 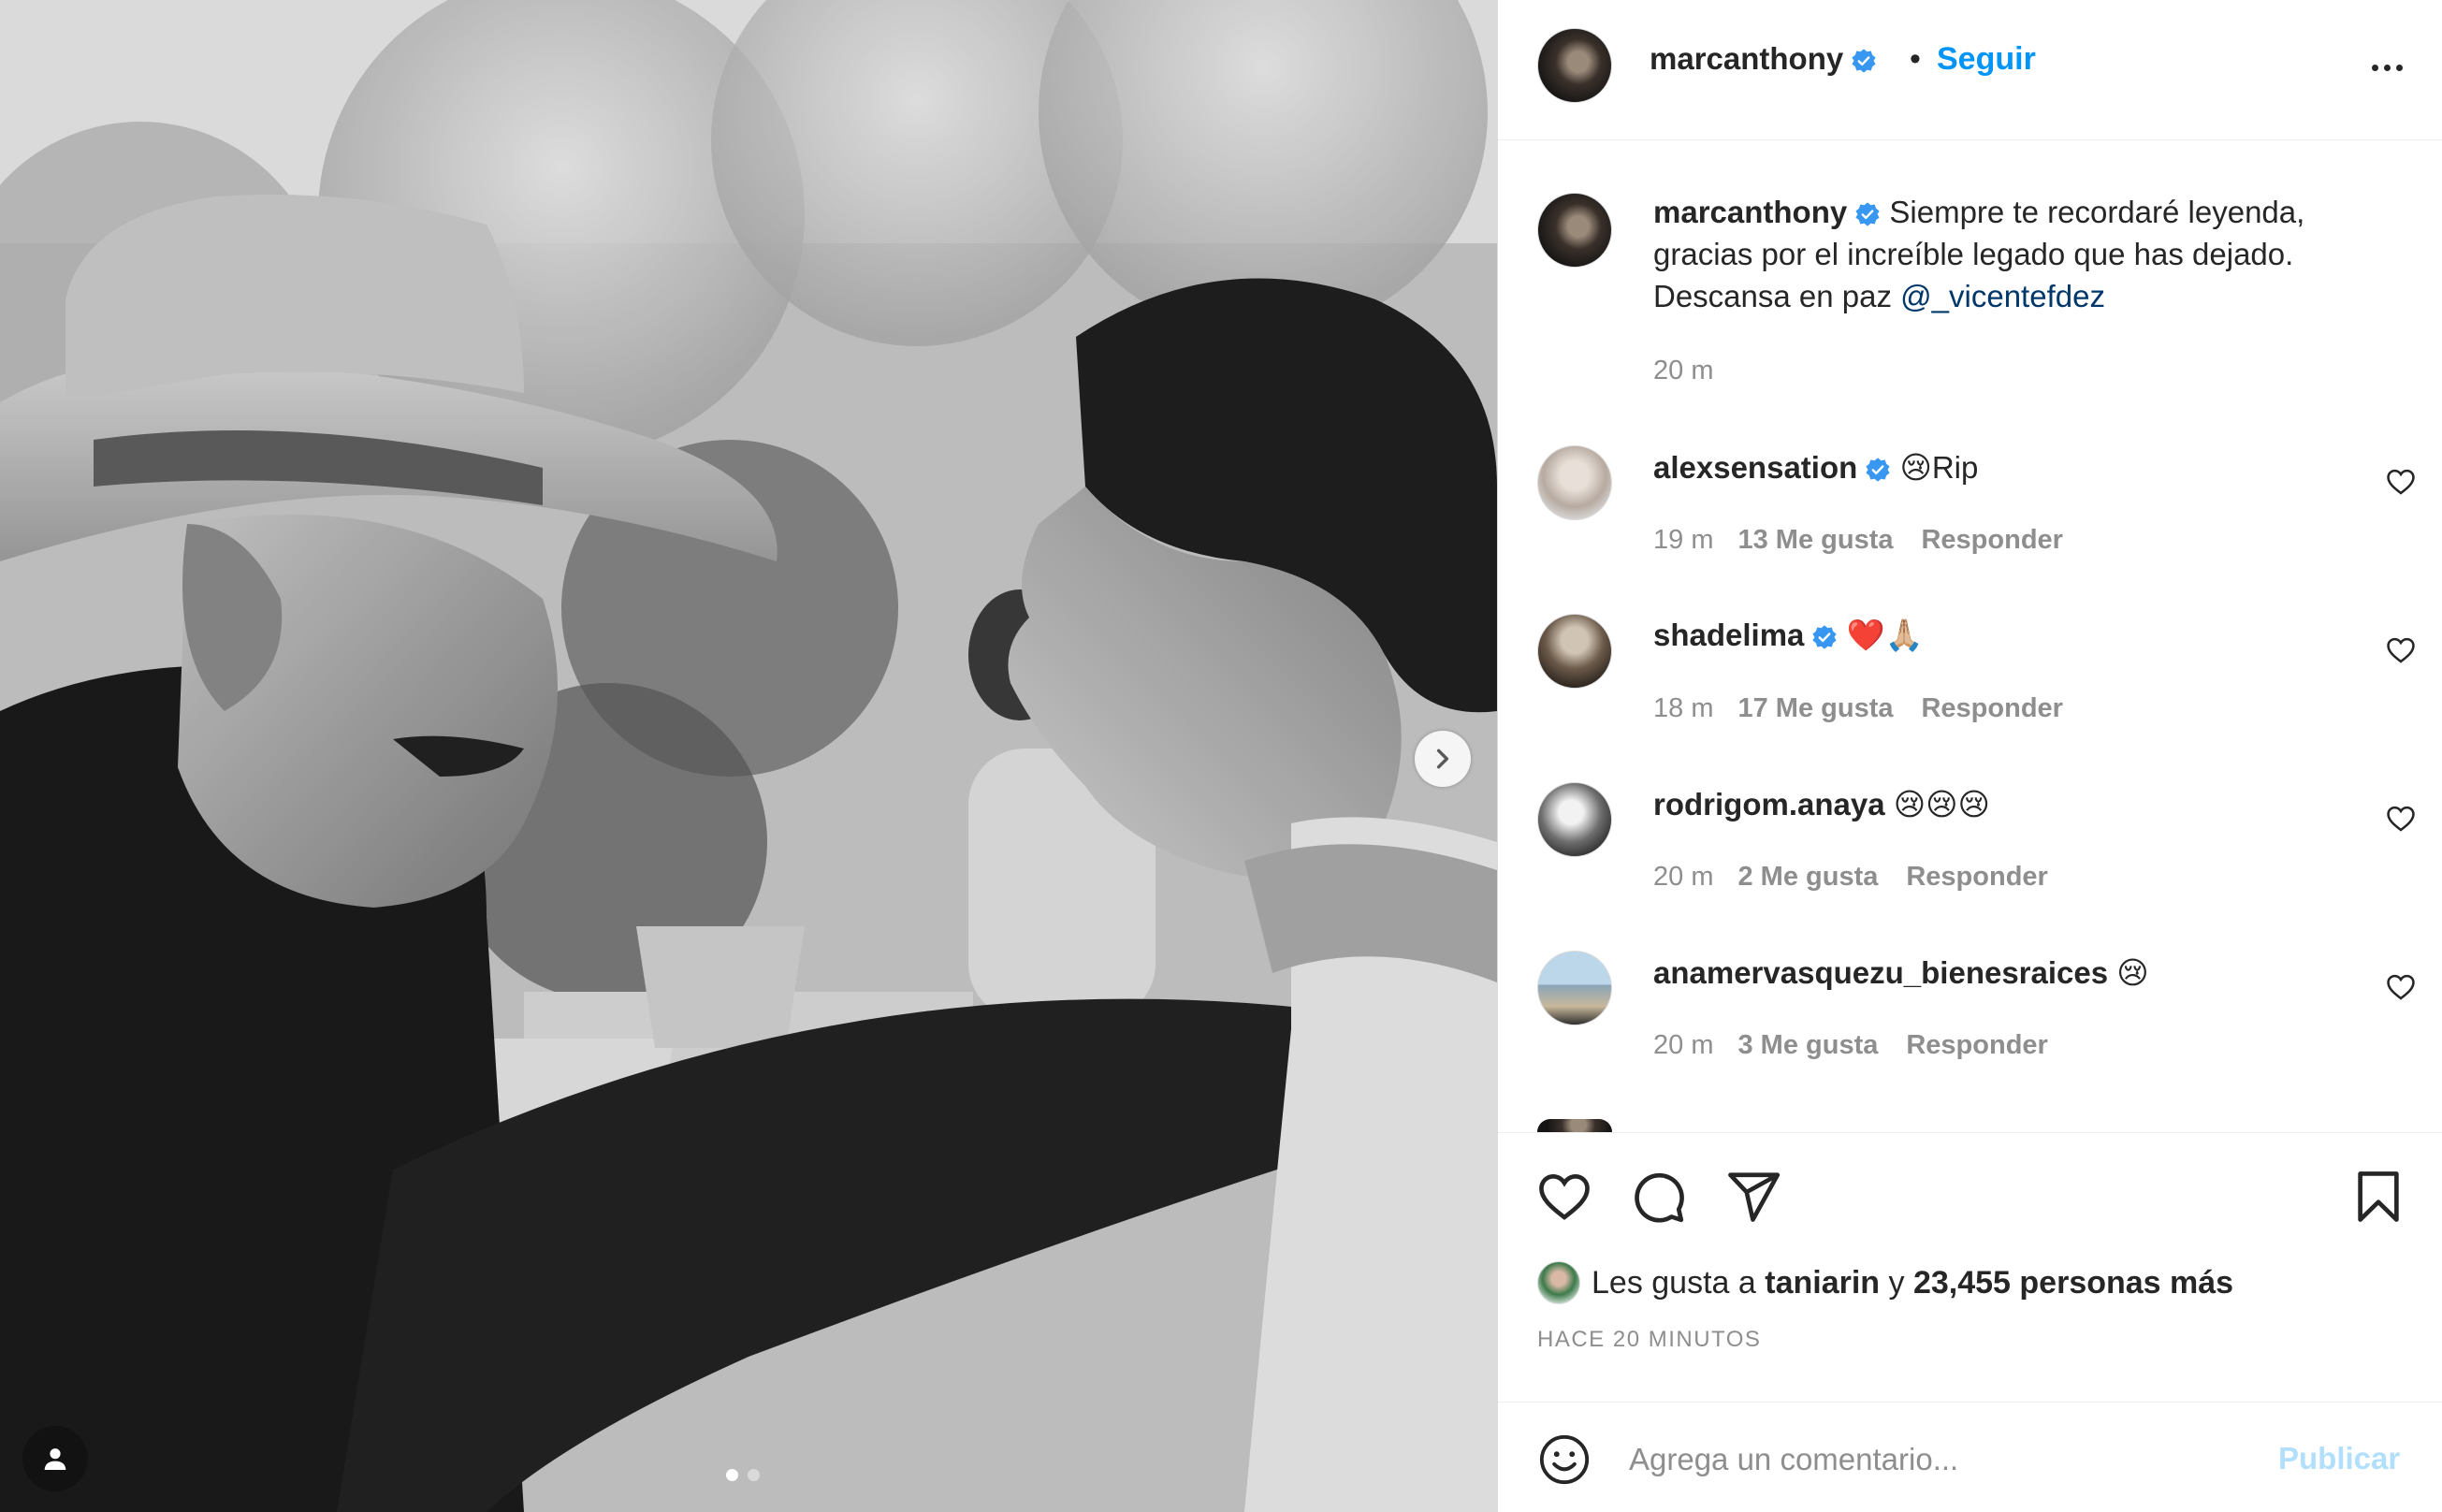 I want to click on comment-input, so click(x=1928, y=1460).